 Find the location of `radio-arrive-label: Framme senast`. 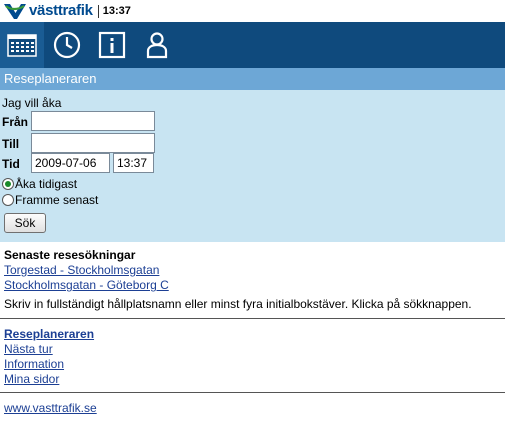

radio-arrive-label: Framme senast is located at coordinates (57, 200).